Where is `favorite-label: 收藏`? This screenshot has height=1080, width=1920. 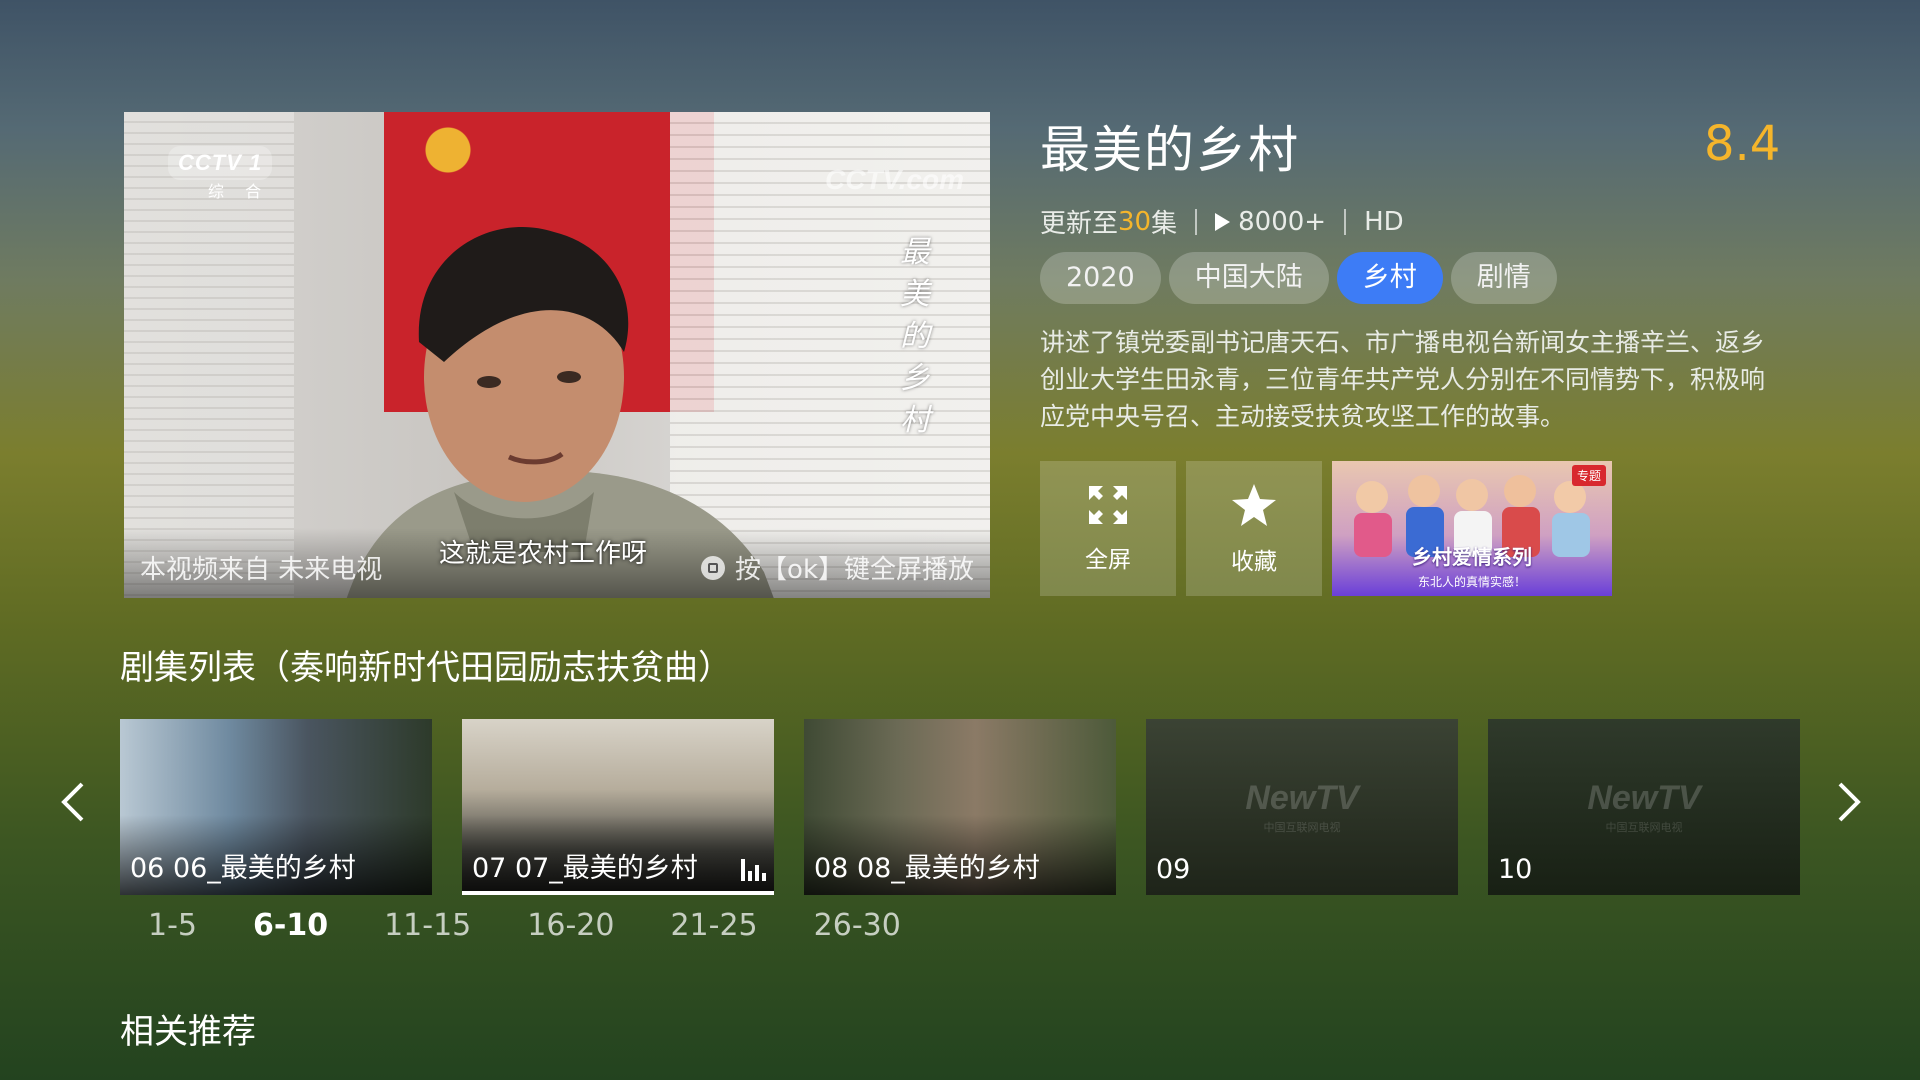
favorite-label: 收藏 is located at coordinates (1254, 561).